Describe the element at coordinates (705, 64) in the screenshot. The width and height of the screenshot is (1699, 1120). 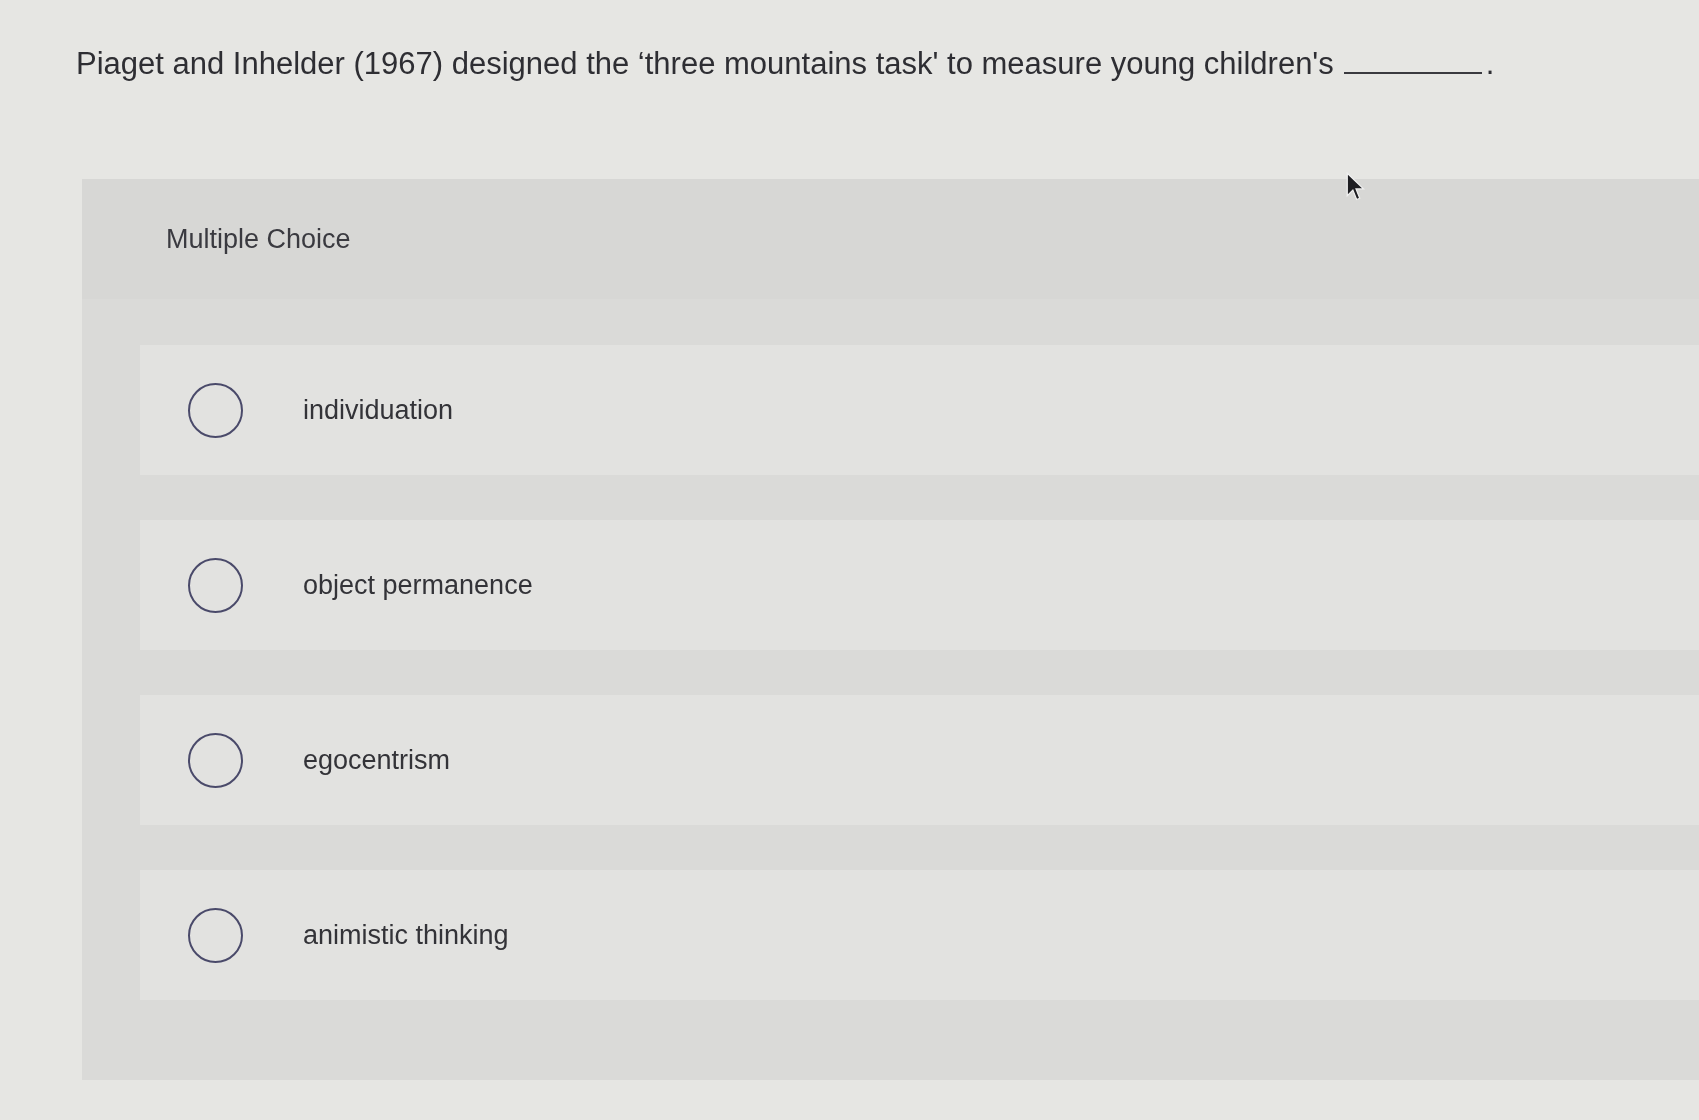
I see `question-text: Piaget and Inhelder (1967) designed the ‘three mountains task' to measure young children's` at that location.